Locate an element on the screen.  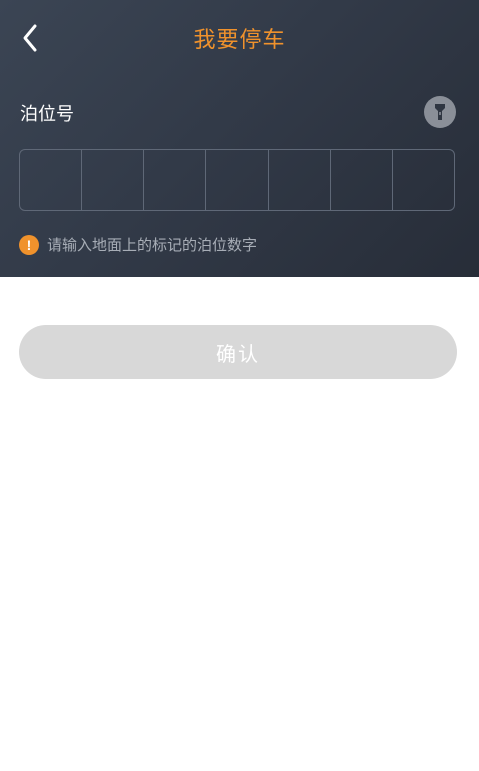
hint-text: 请输入地面上的标记的泊位数字 is located at coordinates (152, 245).